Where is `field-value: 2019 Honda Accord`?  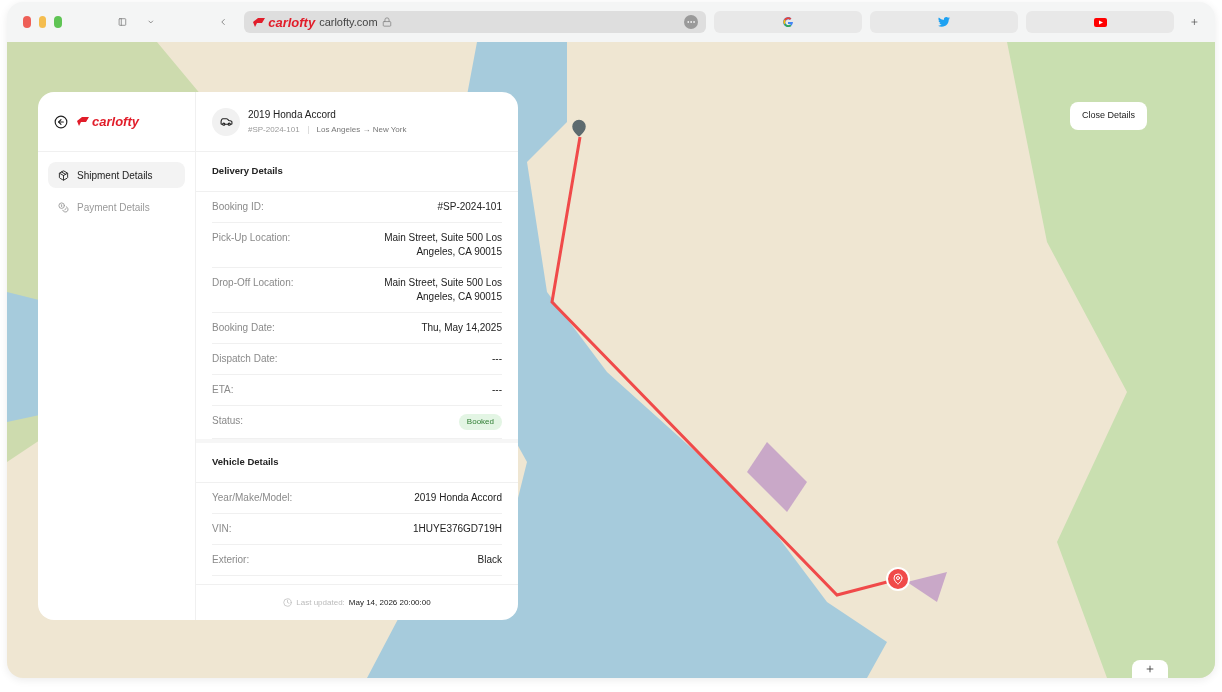
field-value: 2019 Honda Accord is located at coordinates (458, 498).